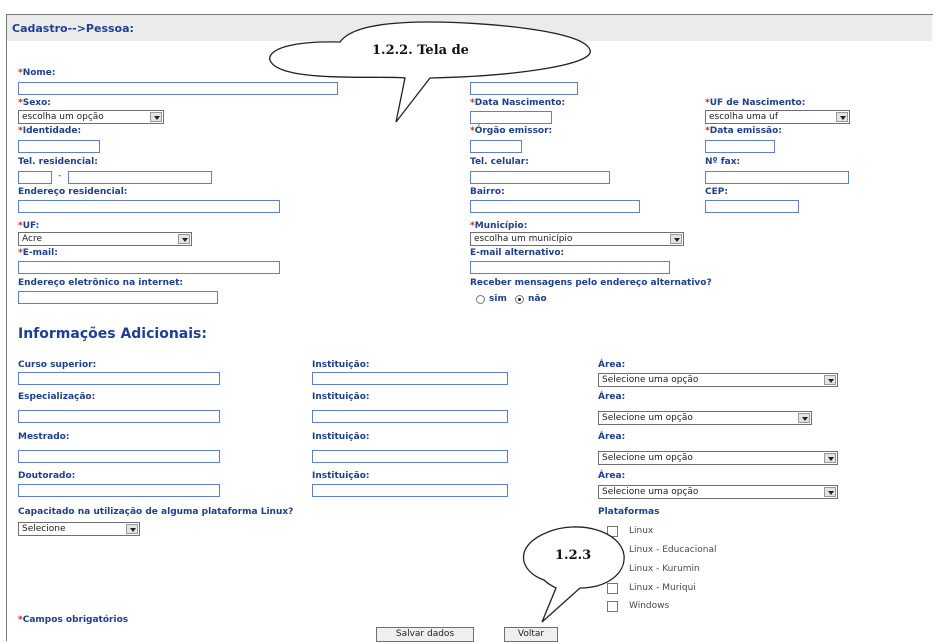  What do you see at coordinates (573, 574) in the screenshot?
I see `callout-bubble-bottom` at bounding box center [573, 574].